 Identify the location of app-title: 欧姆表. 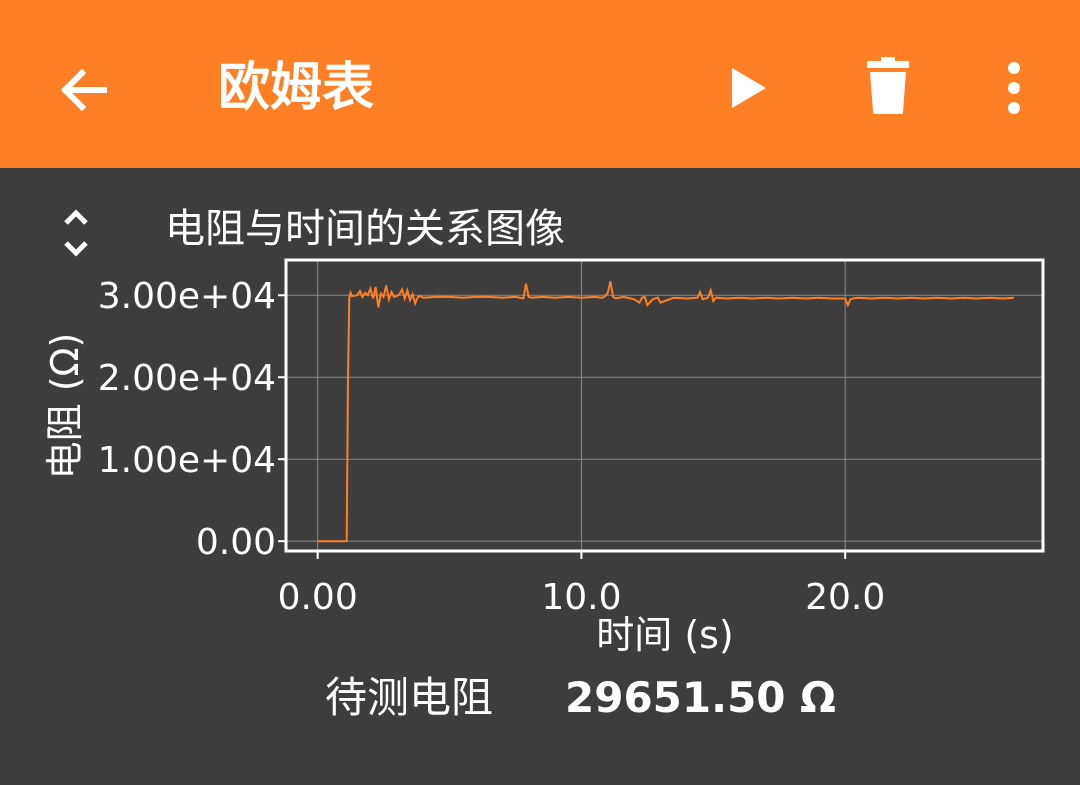
(296, 88).